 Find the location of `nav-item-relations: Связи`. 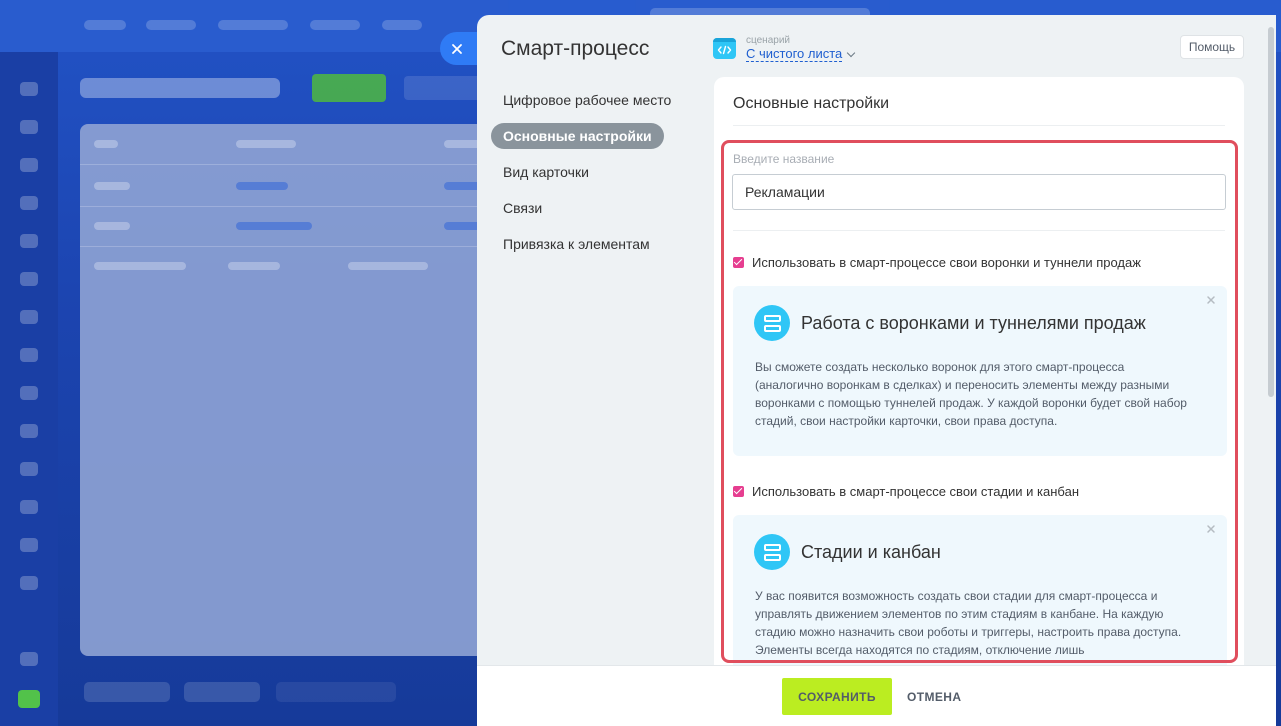

nav-item-relations: Связи is located at coordinates (522, 208).